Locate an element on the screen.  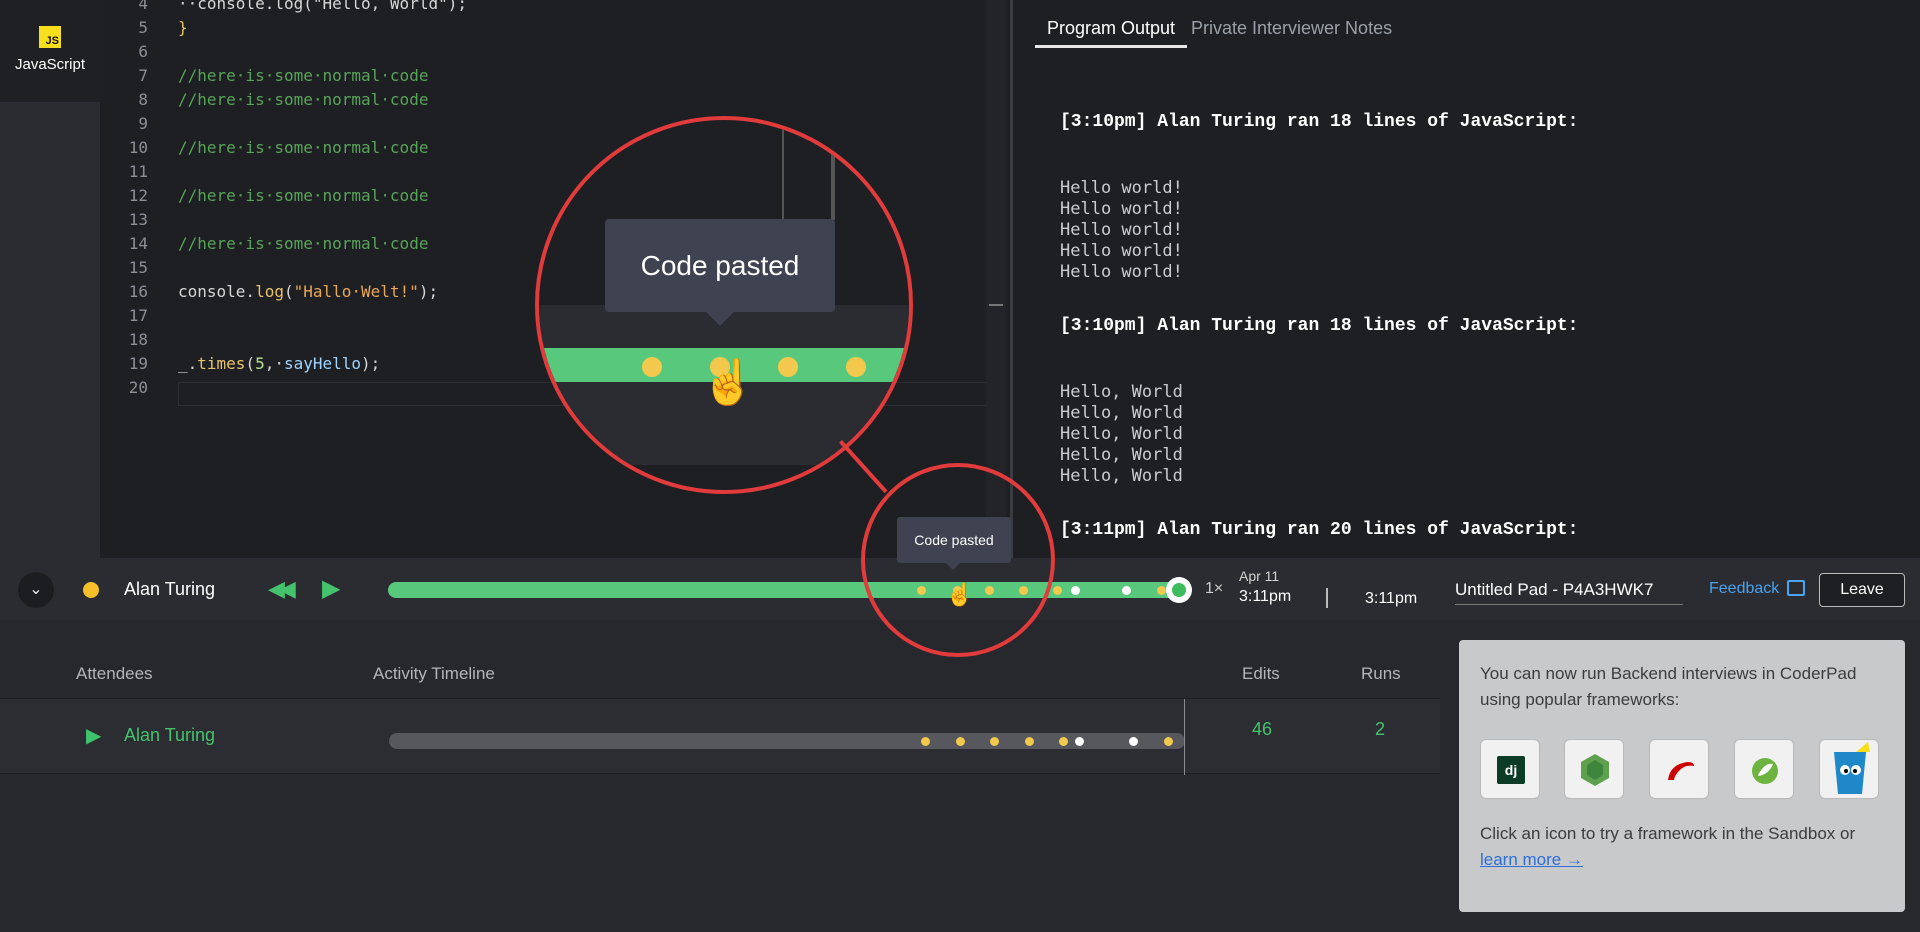
pad-title-input: Untitled Pad - P4A3HWK7 is located at coordinates (1569, 592).